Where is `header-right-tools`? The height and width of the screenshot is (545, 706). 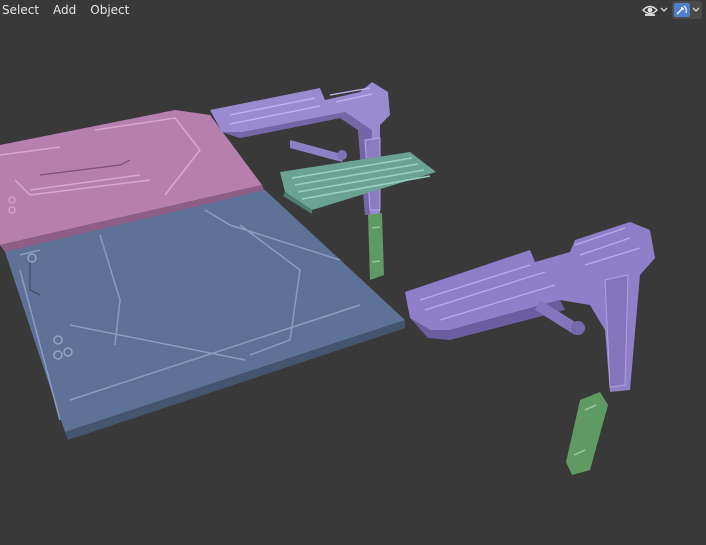 header-right-tools is located at coordinates (671, 10).